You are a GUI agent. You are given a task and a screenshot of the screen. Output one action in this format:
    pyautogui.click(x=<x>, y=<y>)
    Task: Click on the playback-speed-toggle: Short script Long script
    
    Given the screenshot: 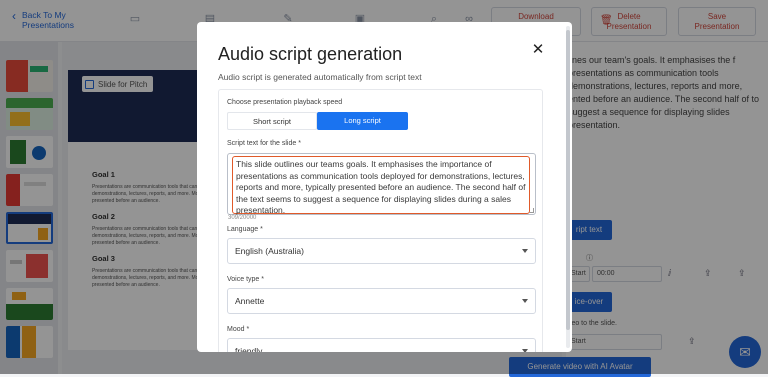 What is the action you would take?
    pyautogui.click(x=317, y=121)
    